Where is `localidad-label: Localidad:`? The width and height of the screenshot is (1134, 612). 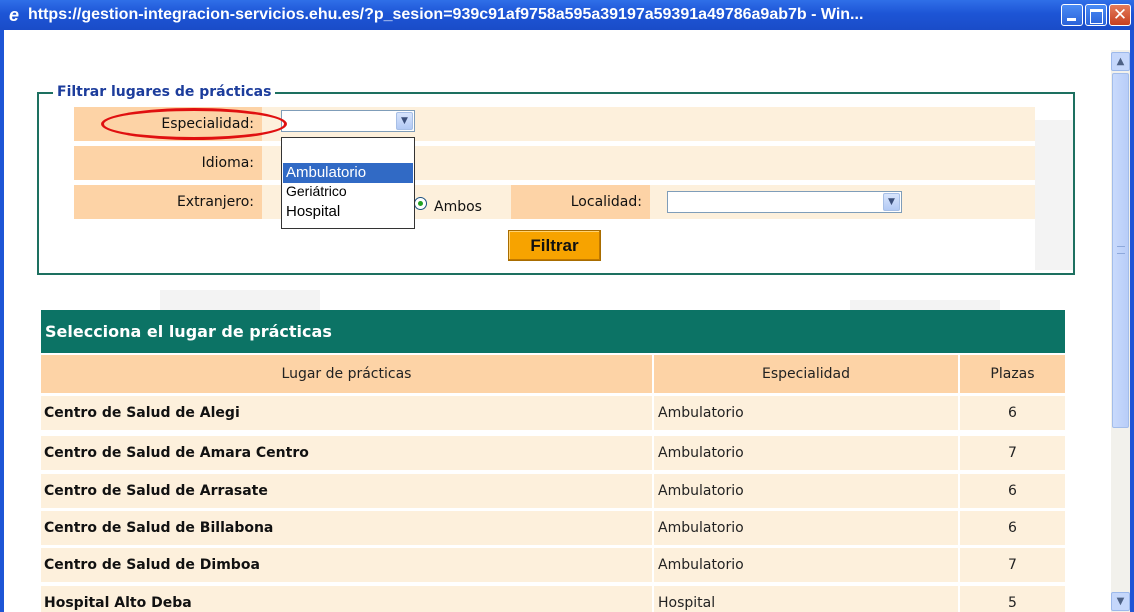
localidad-label: Localidad: is located at coordinates (580, 202).